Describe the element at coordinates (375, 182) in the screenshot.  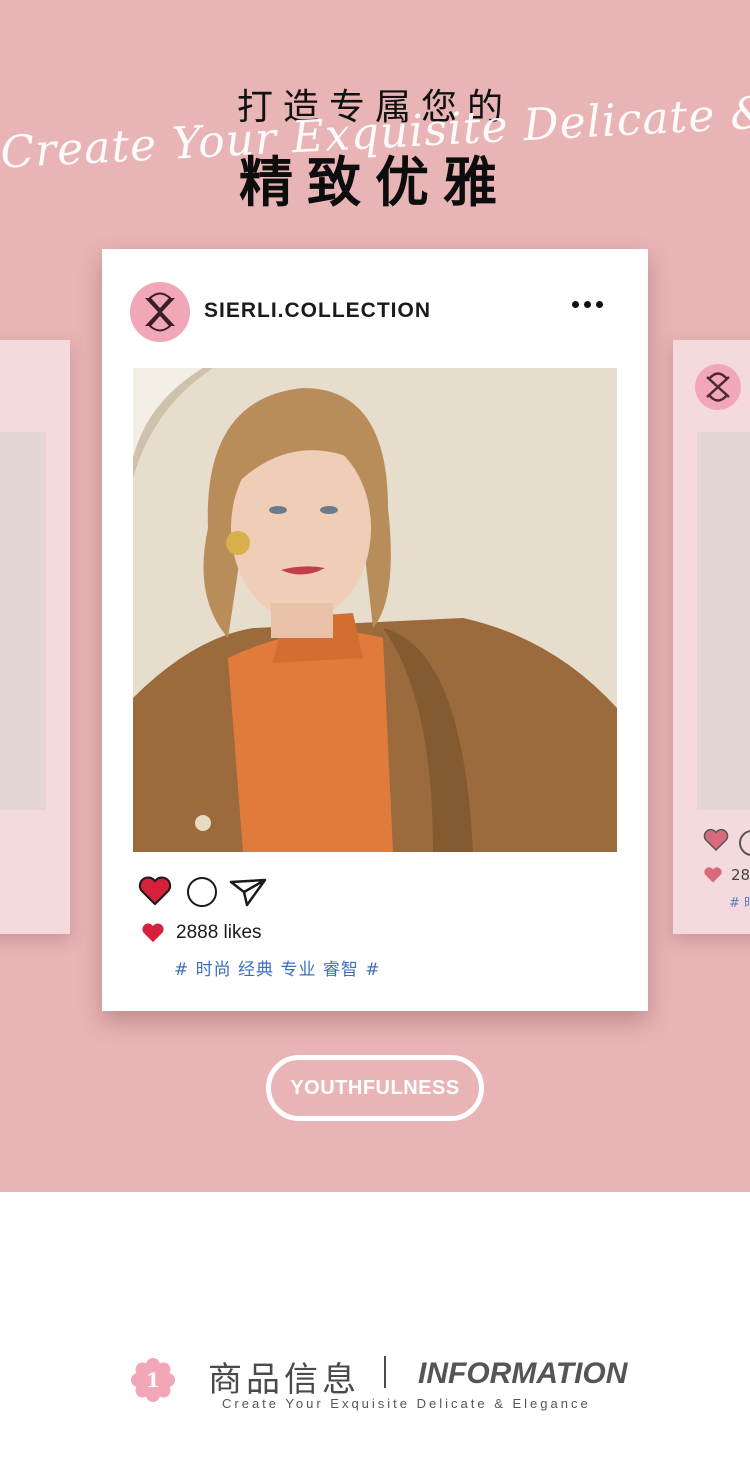
I see `hero-title-big: 精致优雅` at that location.